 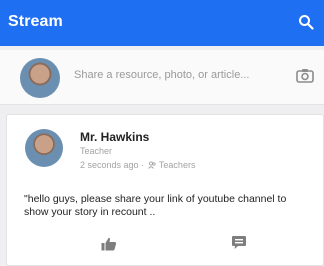 I want to click on comment-icon, so click(x=239, y=242).